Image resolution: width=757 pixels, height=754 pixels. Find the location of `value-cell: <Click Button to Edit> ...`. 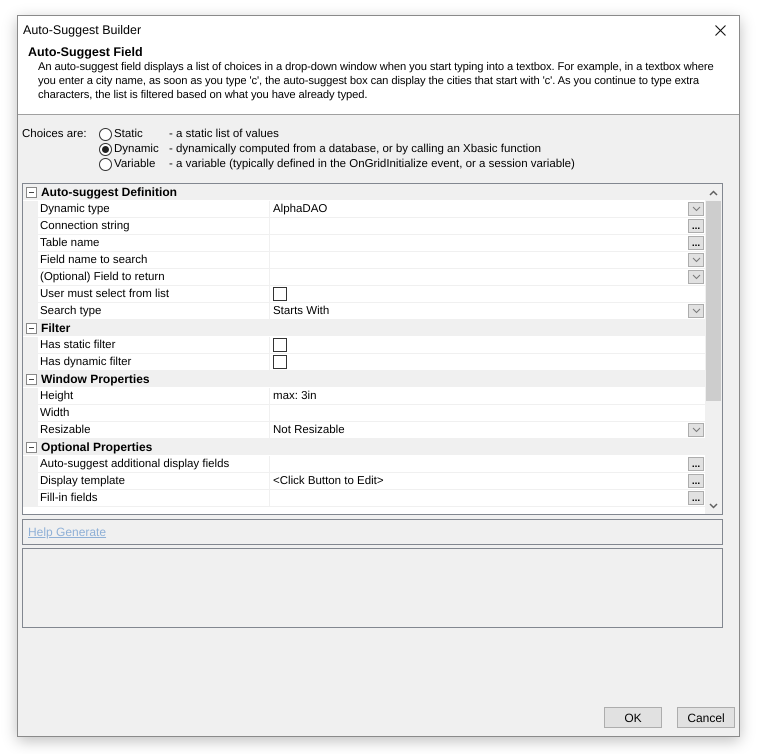

value-cell: <Click Button to Edit> ... is located at coordinates (487, 481).